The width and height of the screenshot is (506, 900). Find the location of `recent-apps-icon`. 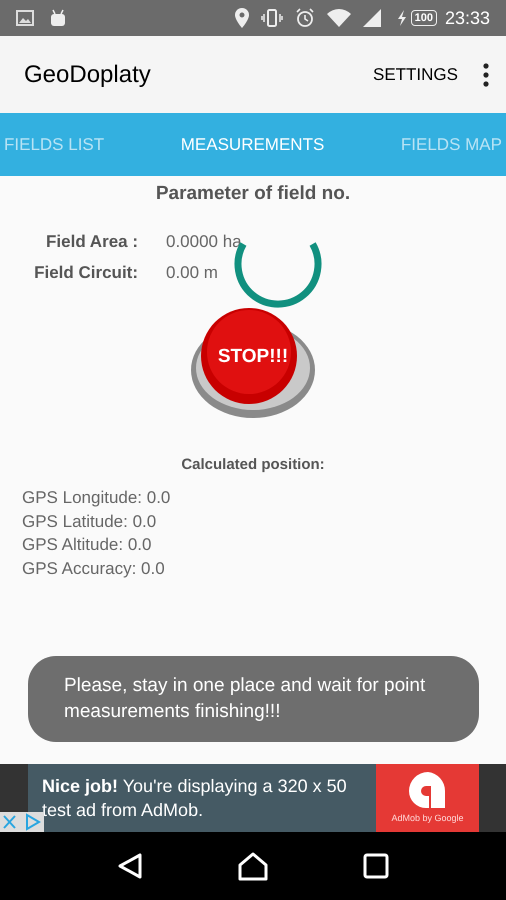

recent-apps-icon is located at coordinates (376, 866).